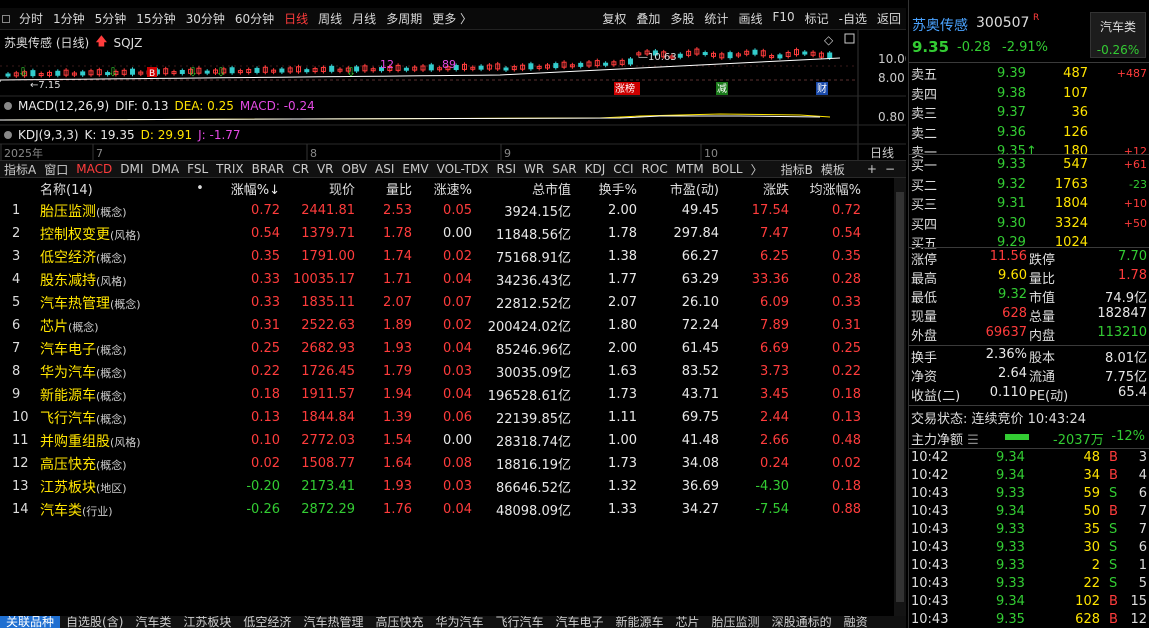 The width and height of the screenshot is (1149, 628). What do you see at coordinates (463, 169) in the screenshot?
I see `indicator-tab: VOL-TDX` at bounding box center [463, 169].